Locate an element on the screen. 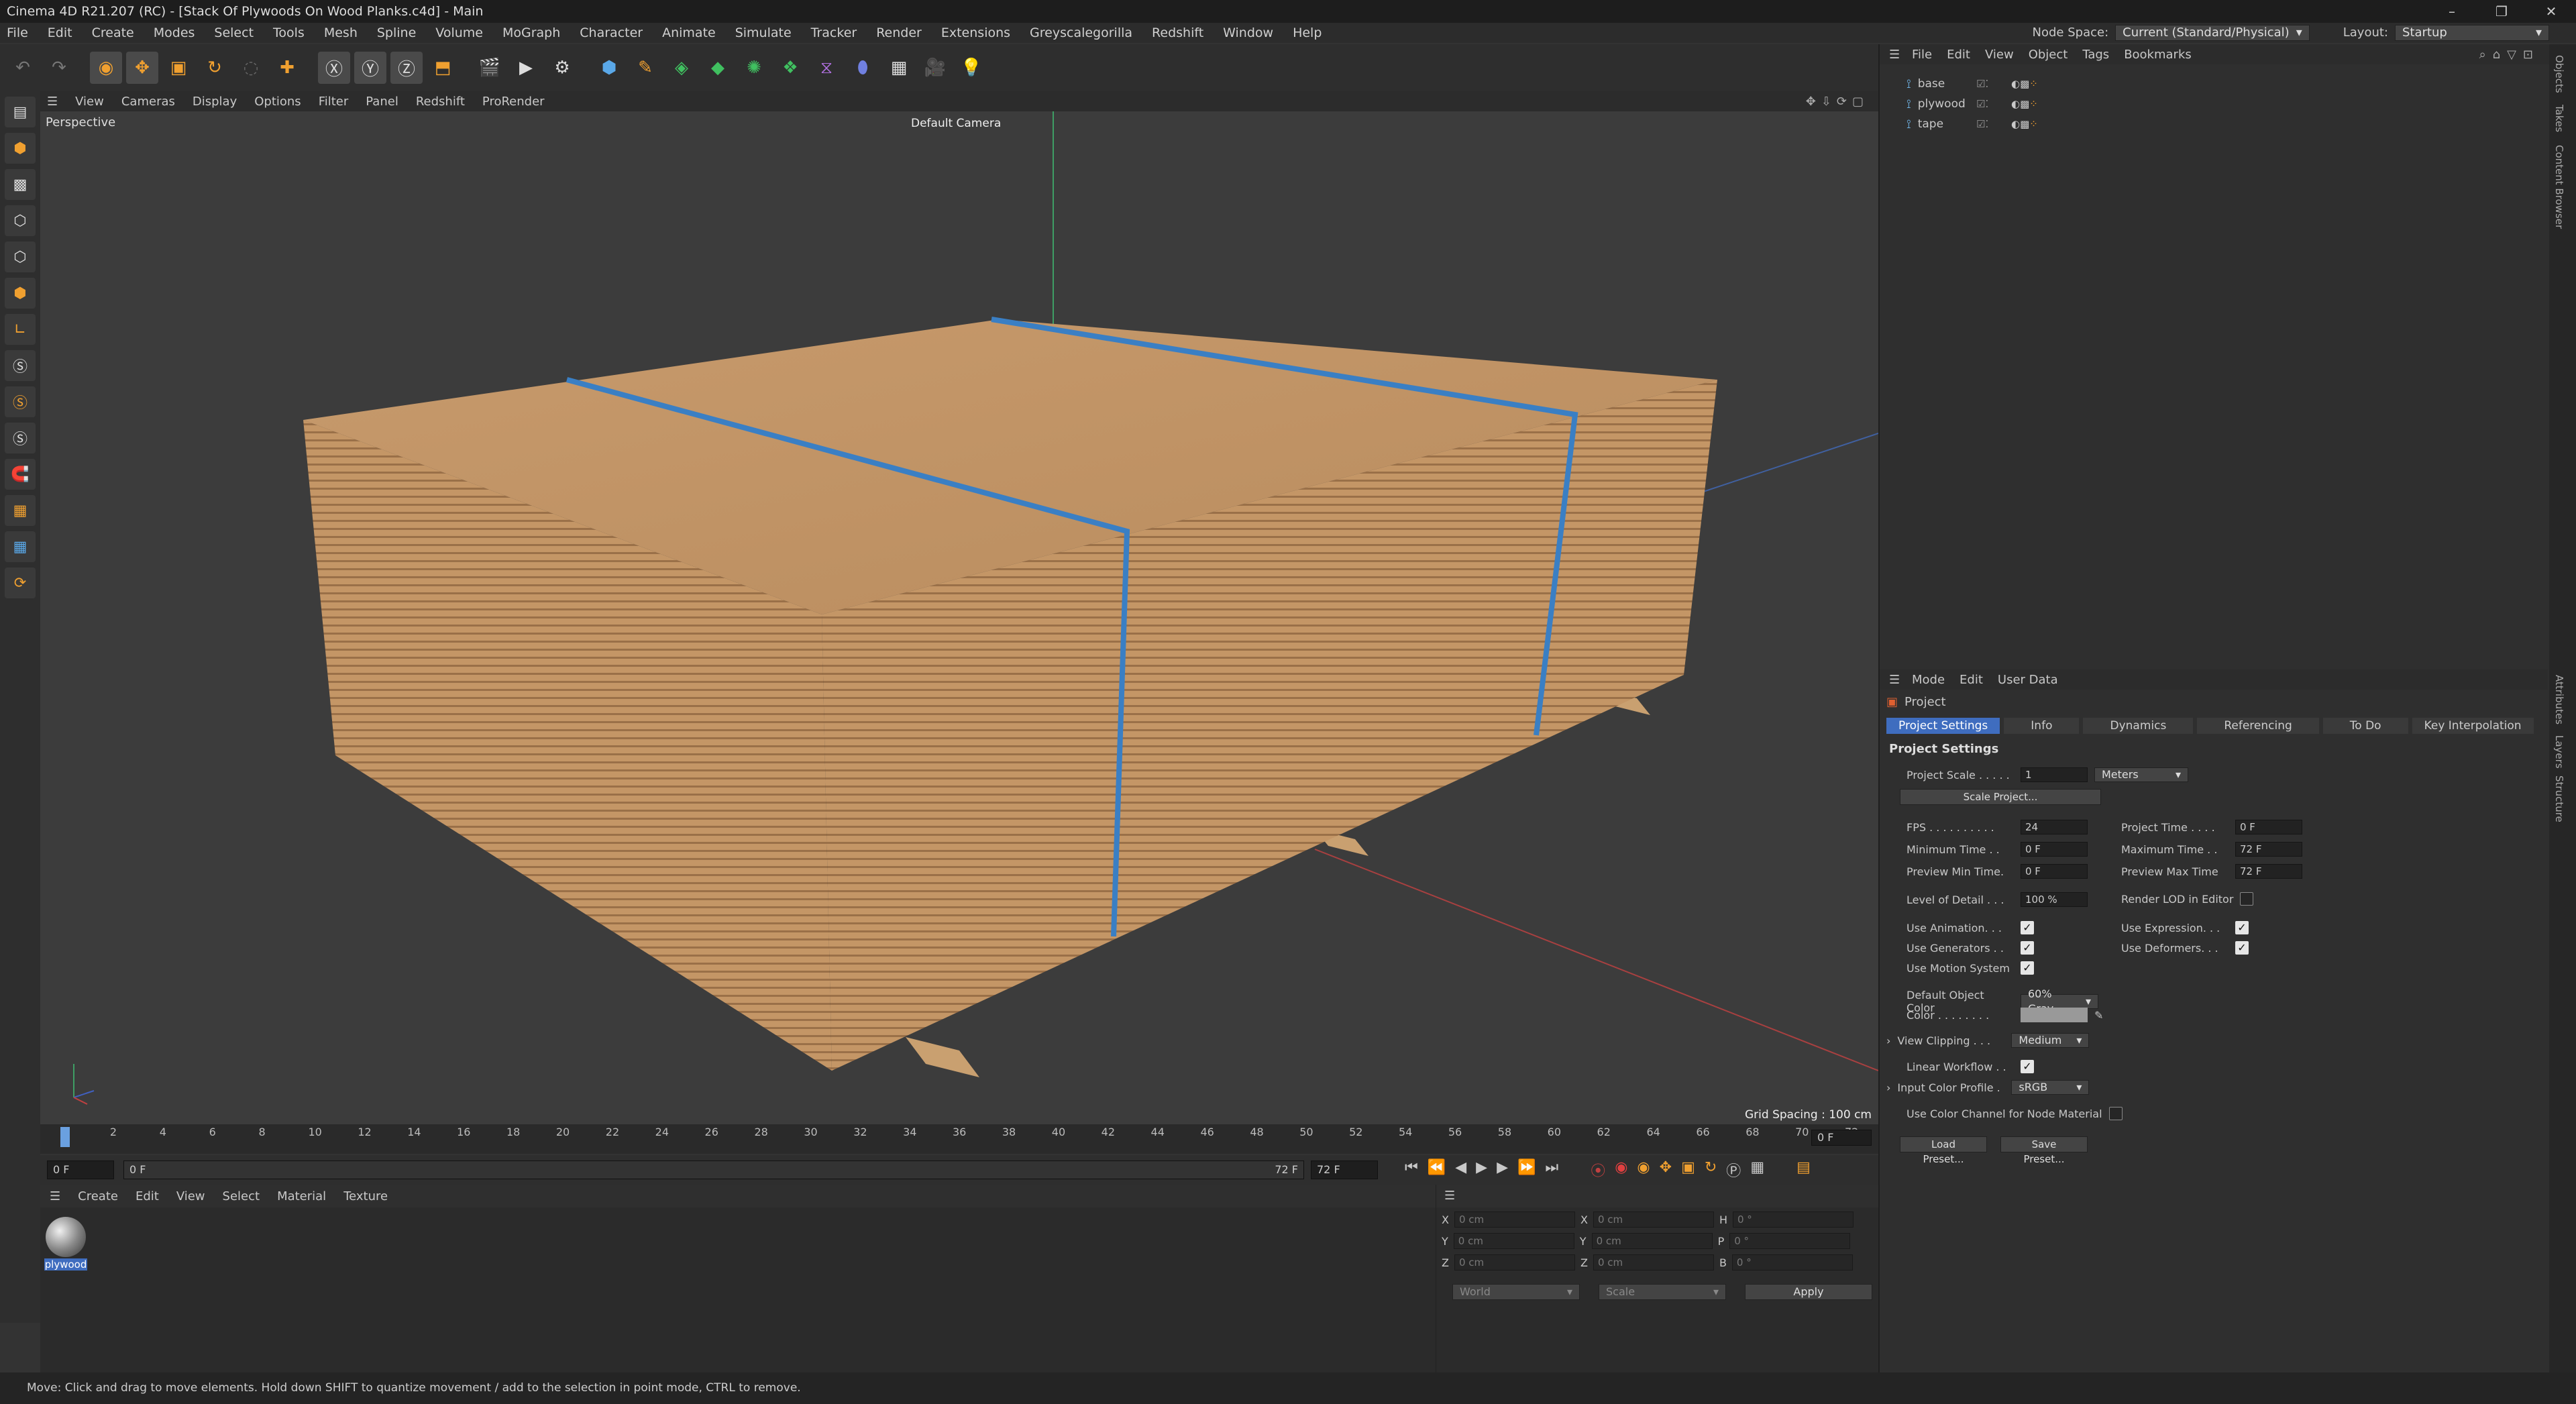 The width and height of the screenshot is (2576, 1404). playhead is located at coordinates (65, 1137).